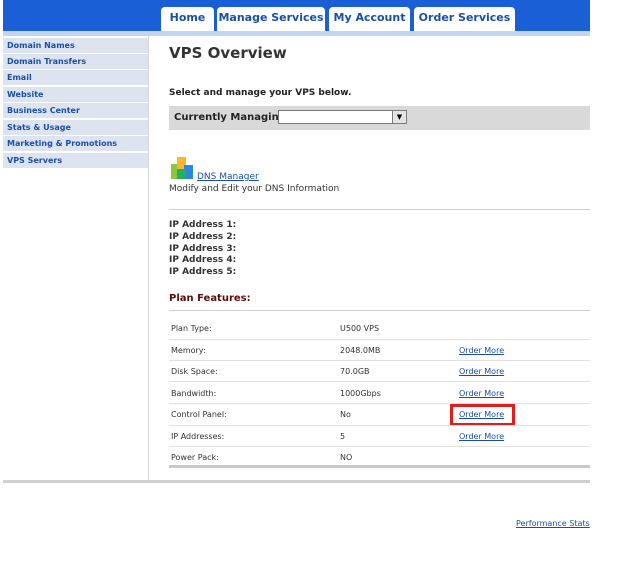 The height and width of the screenshot is (568, 618). I want to click on ip-address-1-label: IP Address 1:, so click(203, 225).